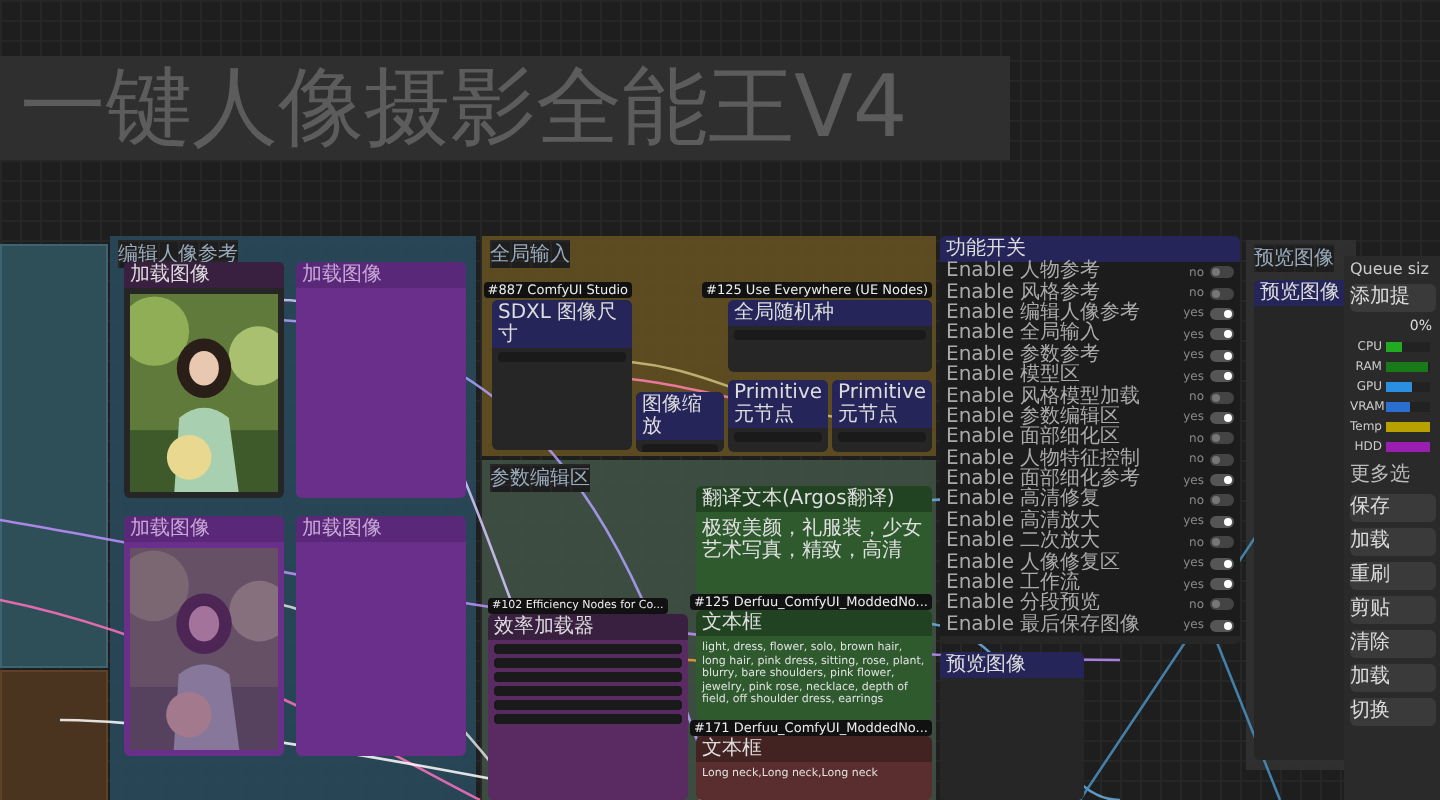 This screenshot has width=1440, height=800. I want to click on group-title: 全局输入, so click(530, 254).